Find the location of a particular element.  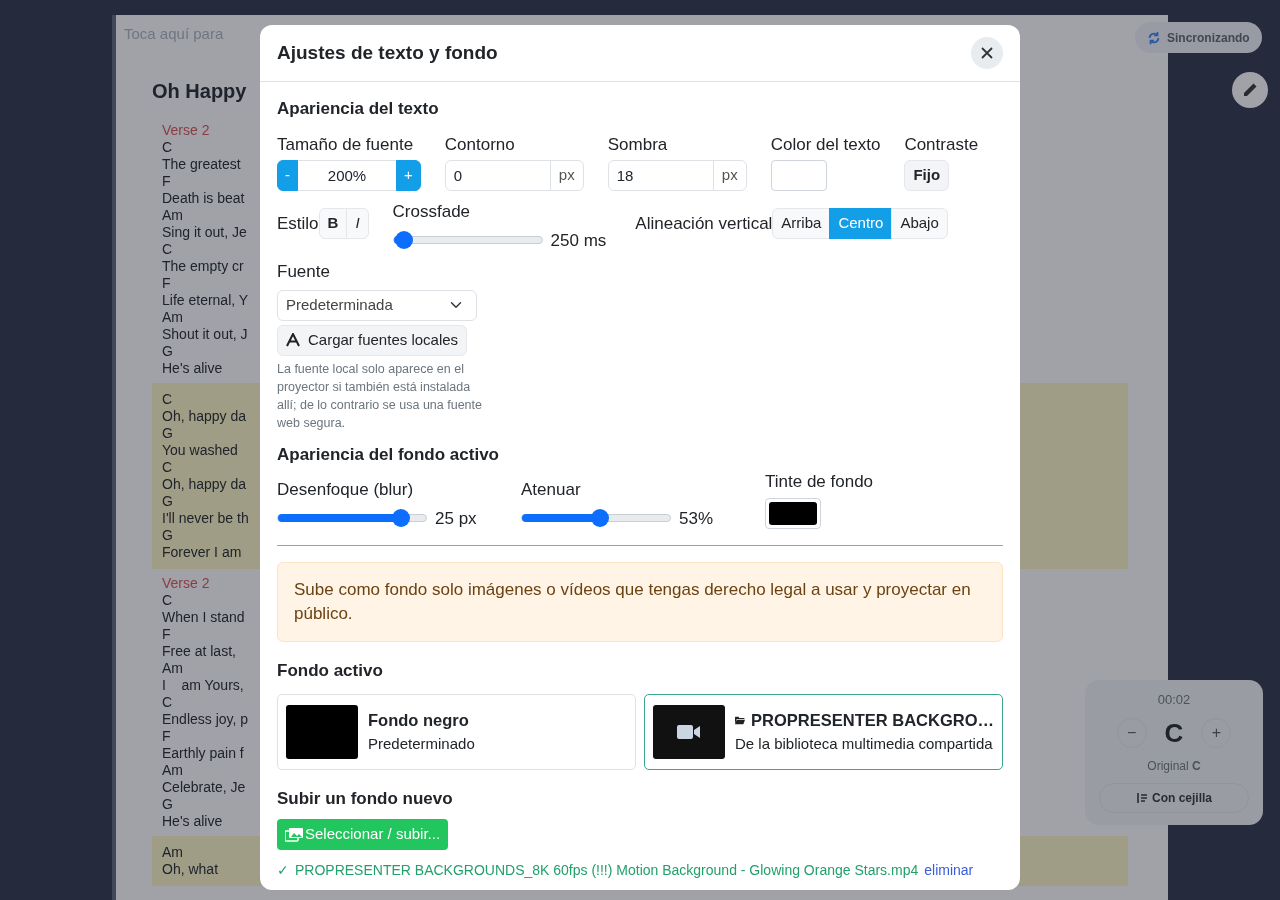

blur-slider is located at coordinates (352, 518).